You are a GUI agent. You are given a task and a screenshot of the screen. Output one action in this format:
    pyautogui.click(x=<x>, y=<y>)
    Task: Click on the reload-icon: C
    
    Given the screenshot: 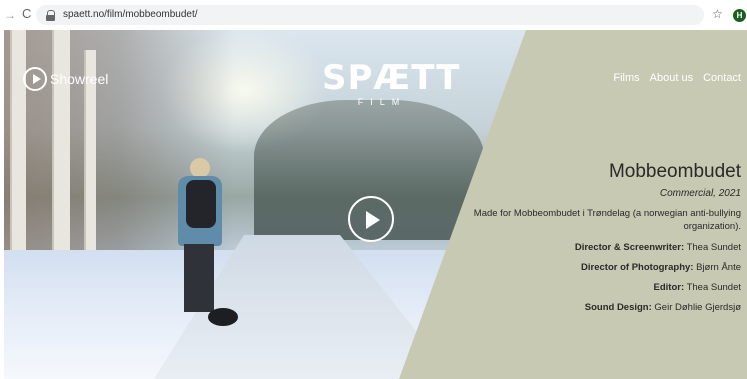 What is the action you would take?
    pyautogui.click(x=26, y=14)
    